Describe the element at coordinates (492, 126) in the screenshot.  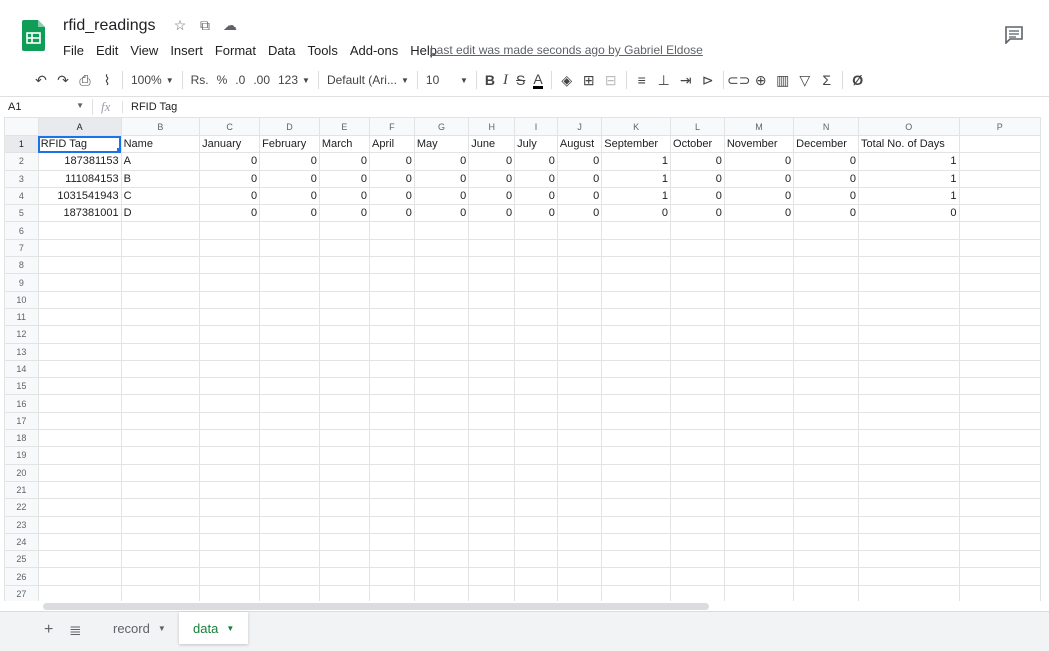
I see `column-header-h: H` at that location.